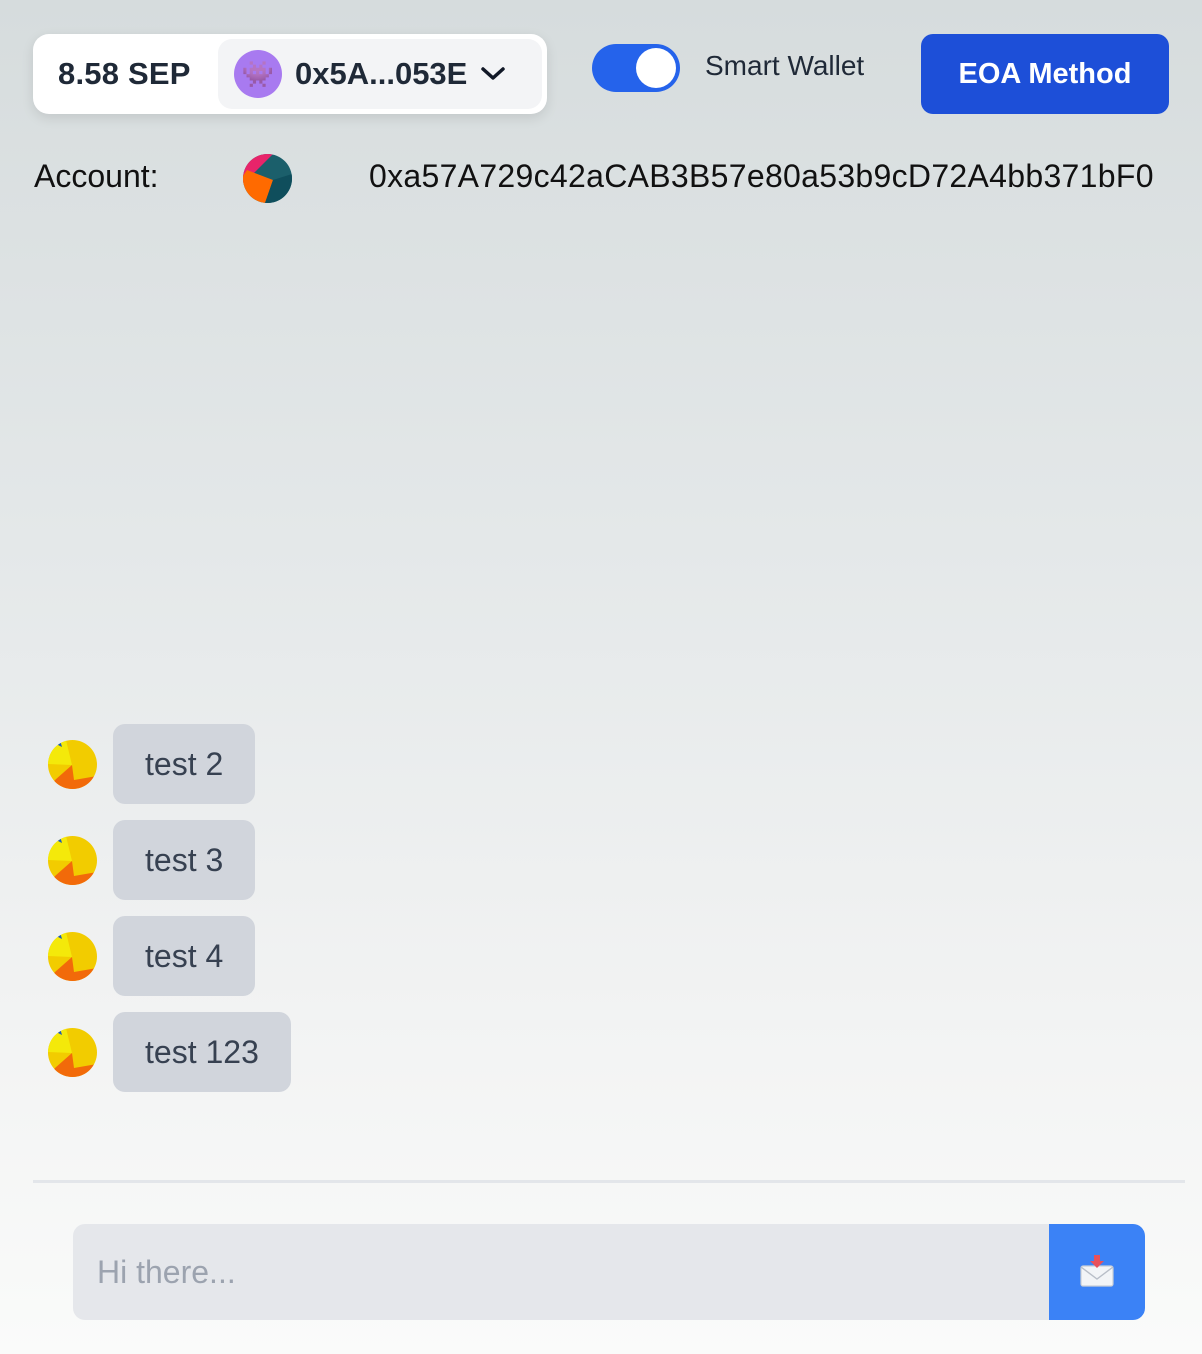  I want to click on message-row: test 4, so click(152, 956).